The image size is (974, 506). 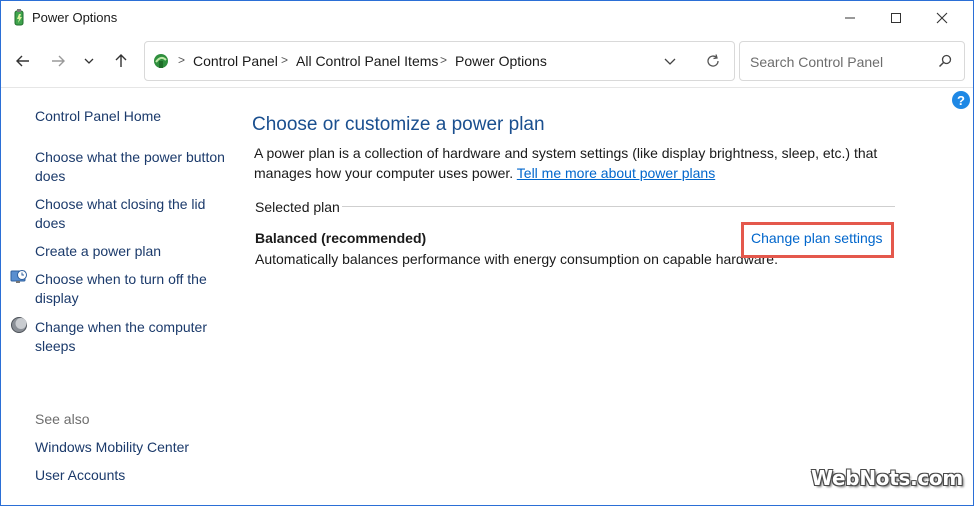 I want to click on plan-name: Balanced (recommended), so click(x=341, y=238).